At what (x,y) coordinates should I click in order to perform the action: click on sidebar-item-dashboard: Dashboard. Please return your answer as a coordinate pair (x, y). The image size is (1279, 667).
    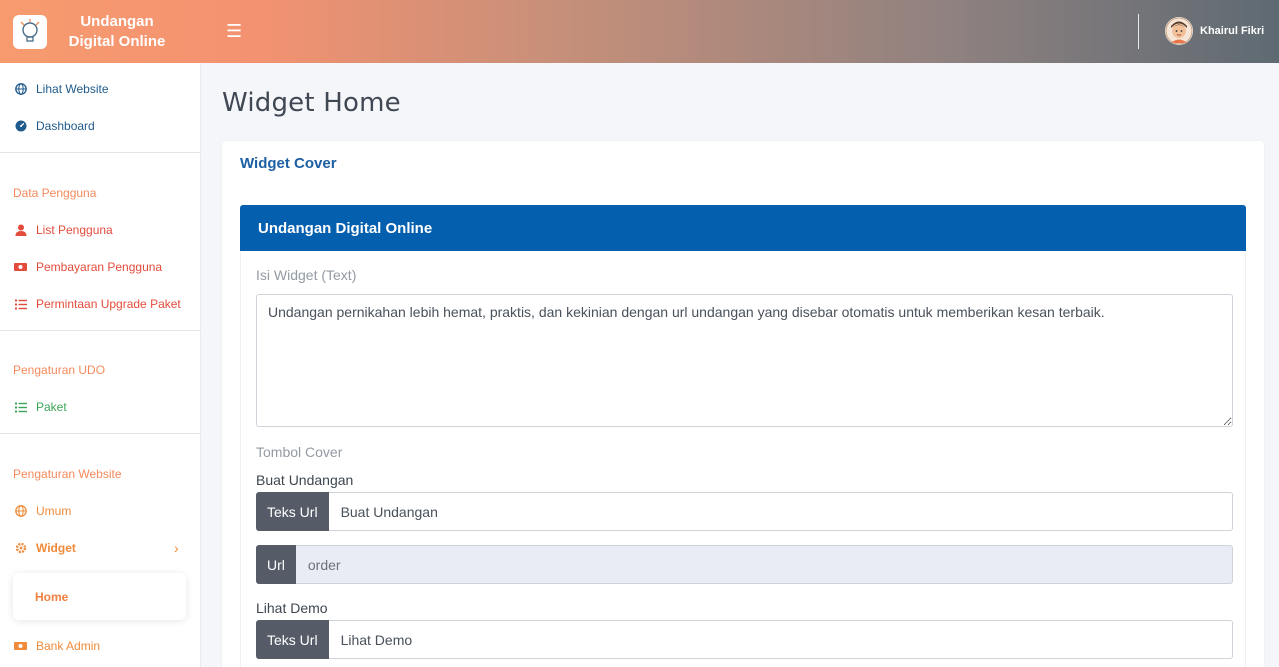
    Looking at the image, I should click on (54, 126).